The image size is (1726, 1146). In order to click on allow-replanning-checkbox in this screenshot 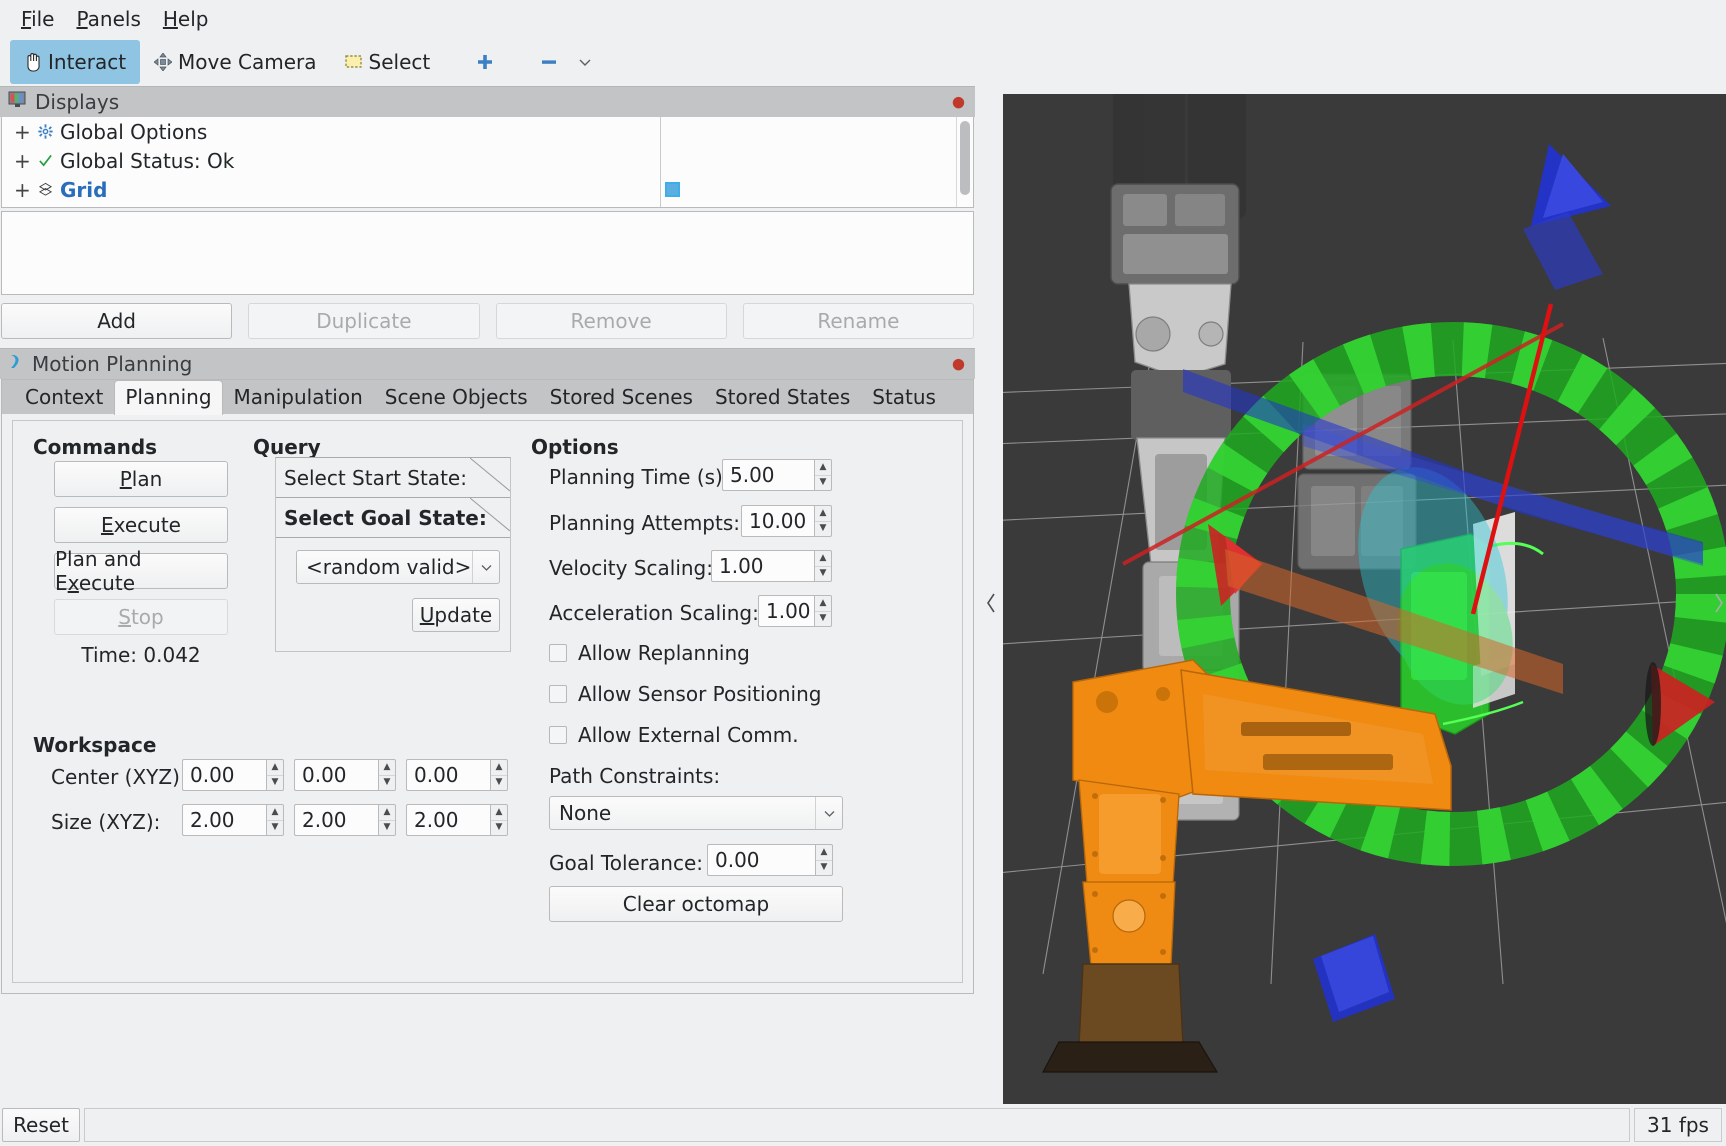, I will do `click(558, 653)`.